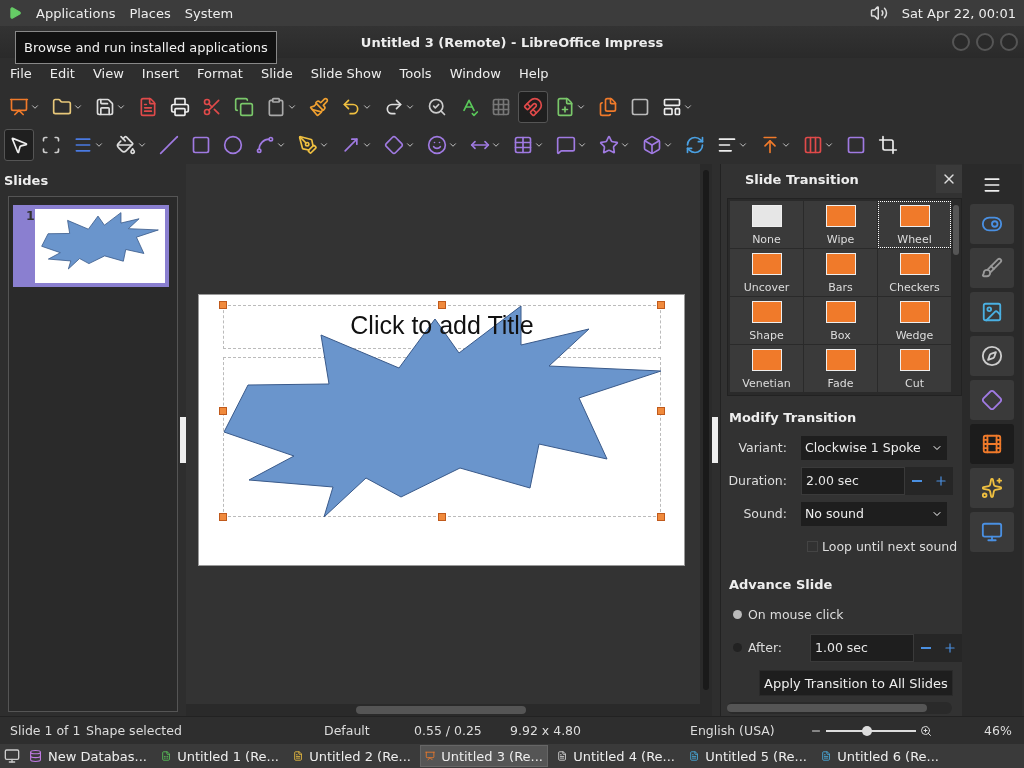  I want to click on panel-menu: Applications, so click(76, 13).